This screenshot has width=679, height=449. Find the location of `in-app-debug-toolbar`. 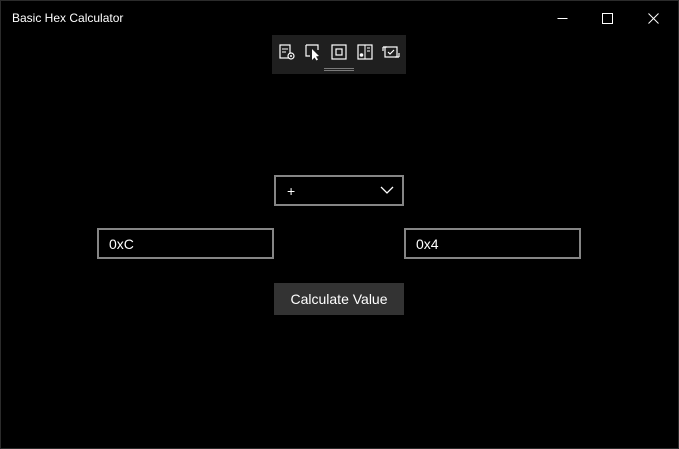

in-app-debug-toolbar is located at coordinates (339, 54).